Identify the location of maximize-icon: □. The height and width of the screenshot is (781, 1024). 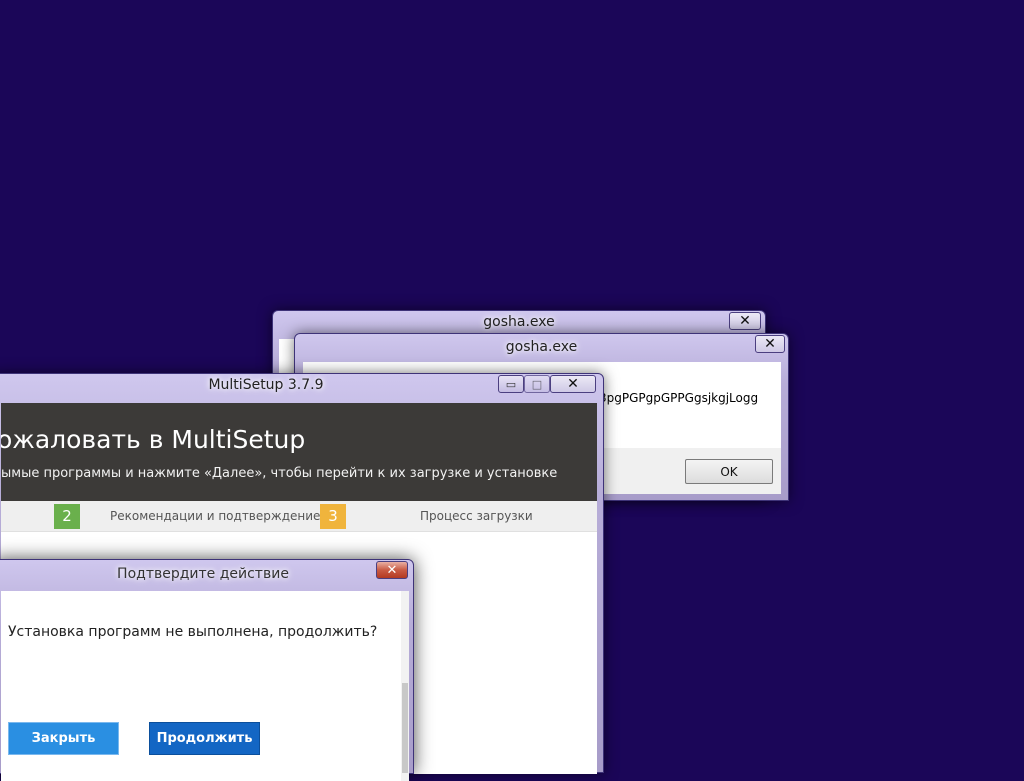
(537, 384).